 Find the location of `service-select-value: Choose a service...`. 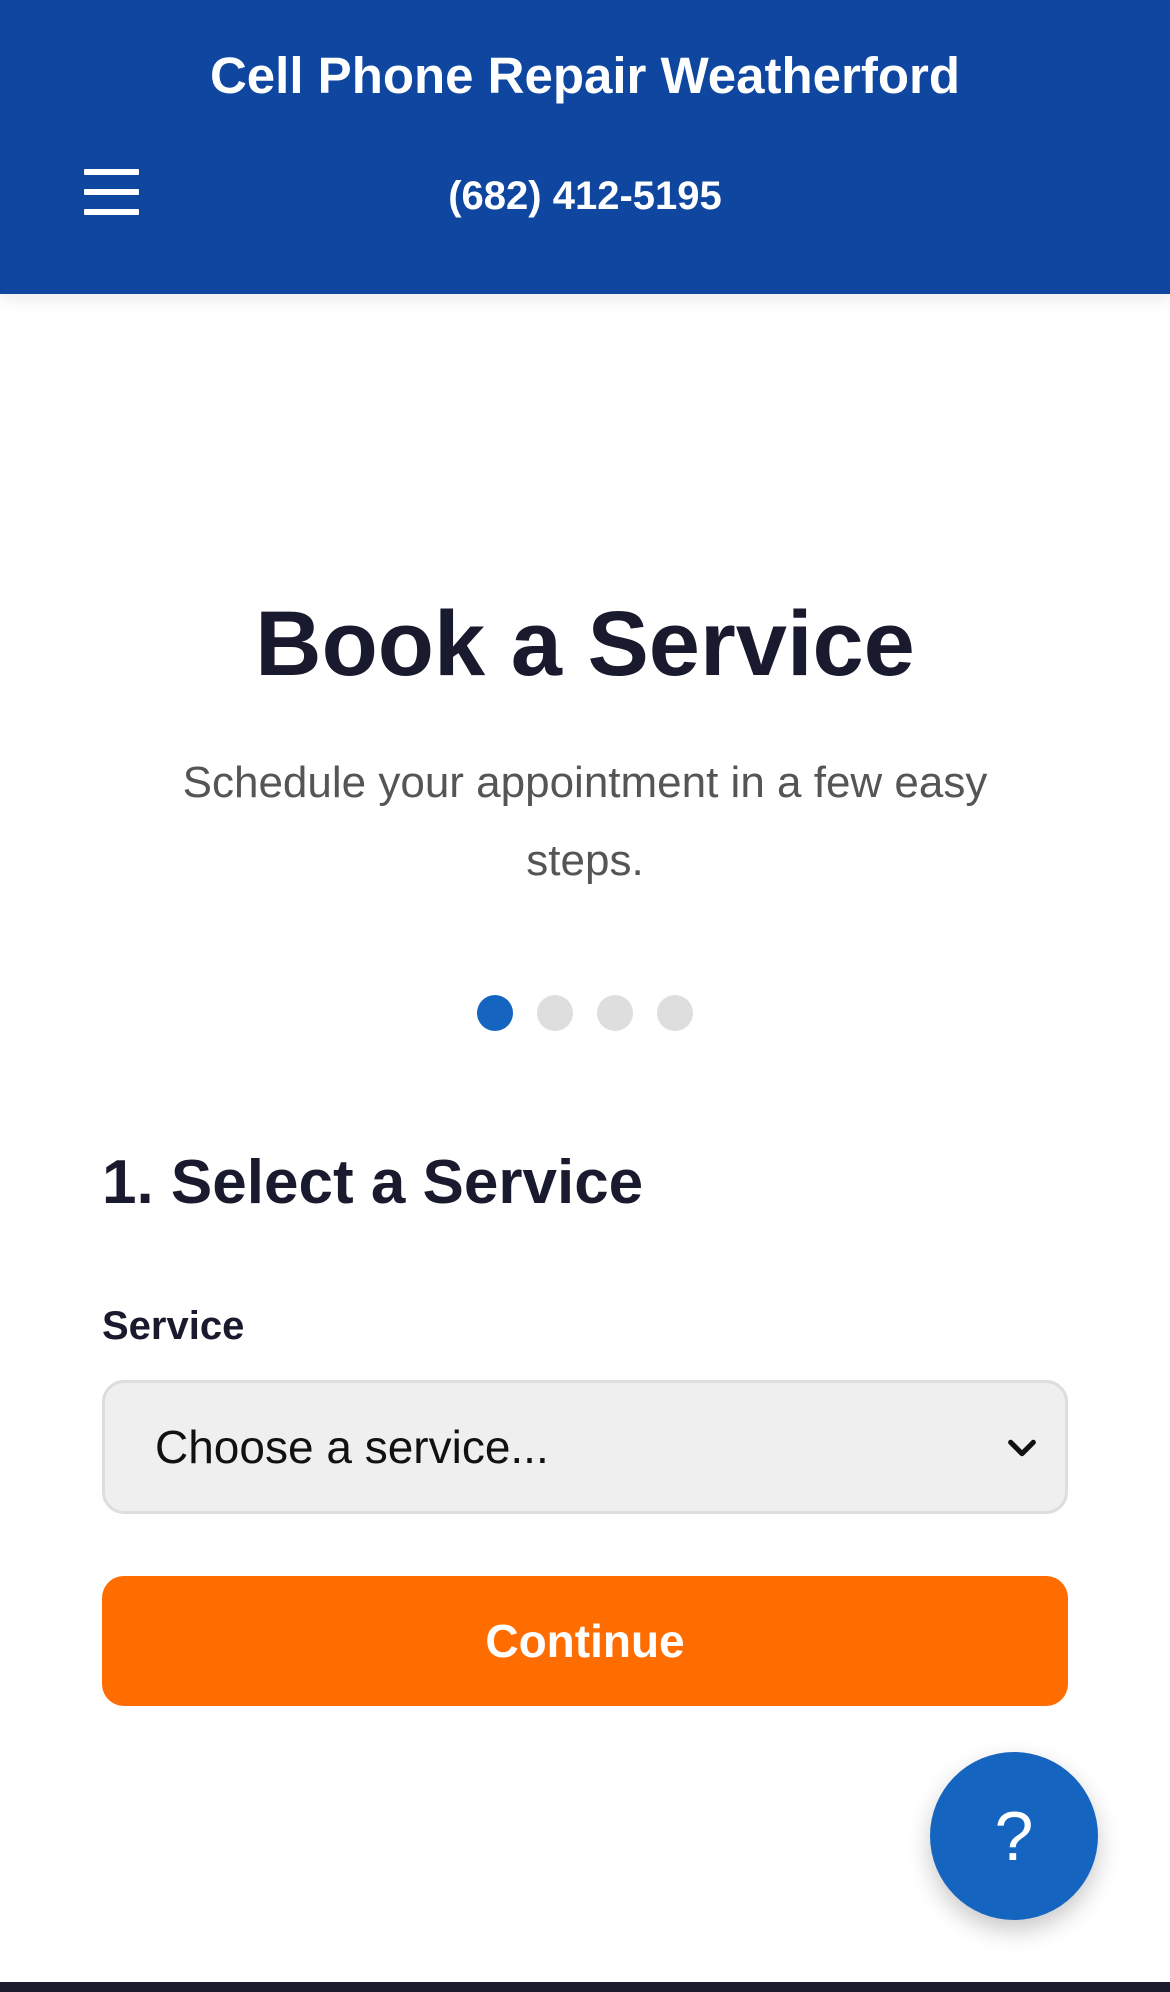

service-select-value: Choose a service... is located at coordinates (352, 1447).